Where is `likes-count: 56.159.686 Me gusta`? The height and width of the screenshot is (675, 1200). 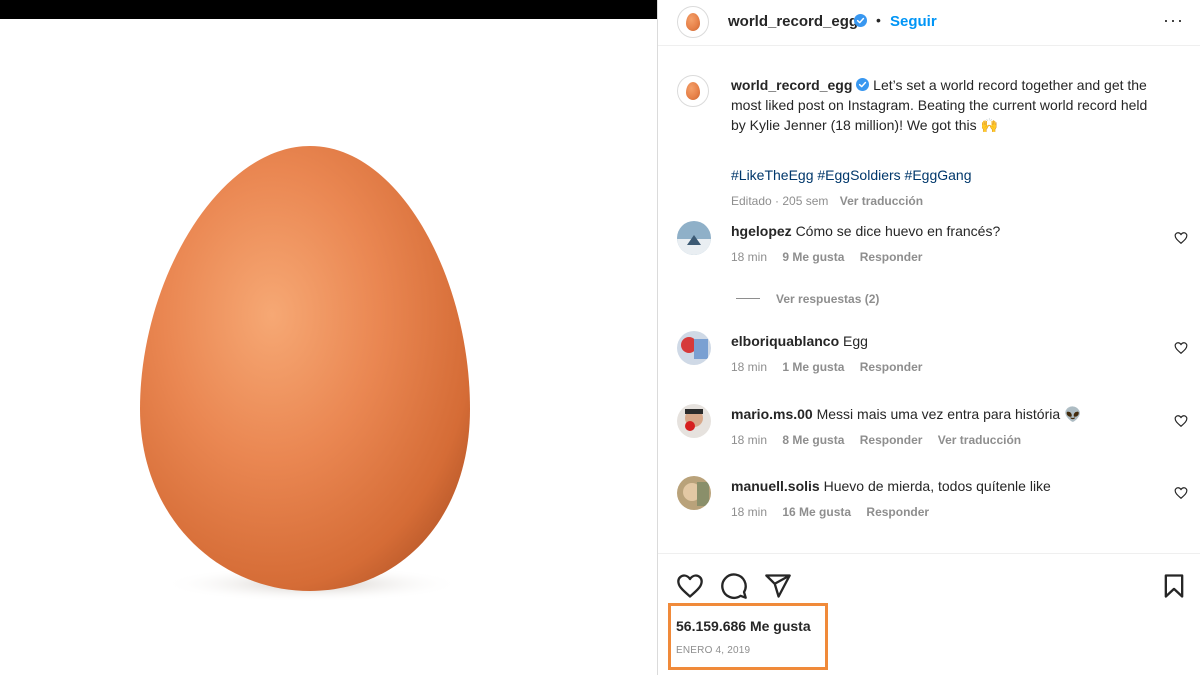 likes-count: 56.159.686 Me gusta is located at coordinates (743, 626).